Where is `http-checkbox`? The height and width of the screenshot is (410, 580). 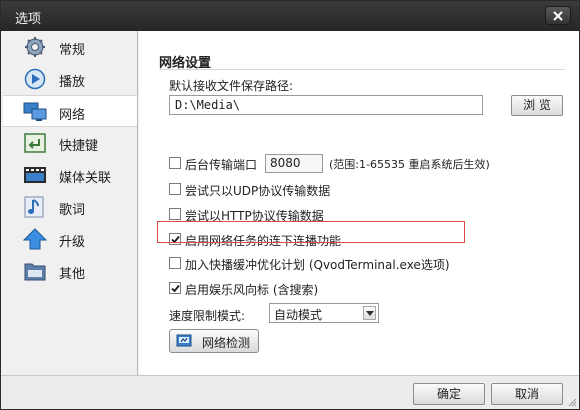 http-checkbox is located at coordinates (175, 214).